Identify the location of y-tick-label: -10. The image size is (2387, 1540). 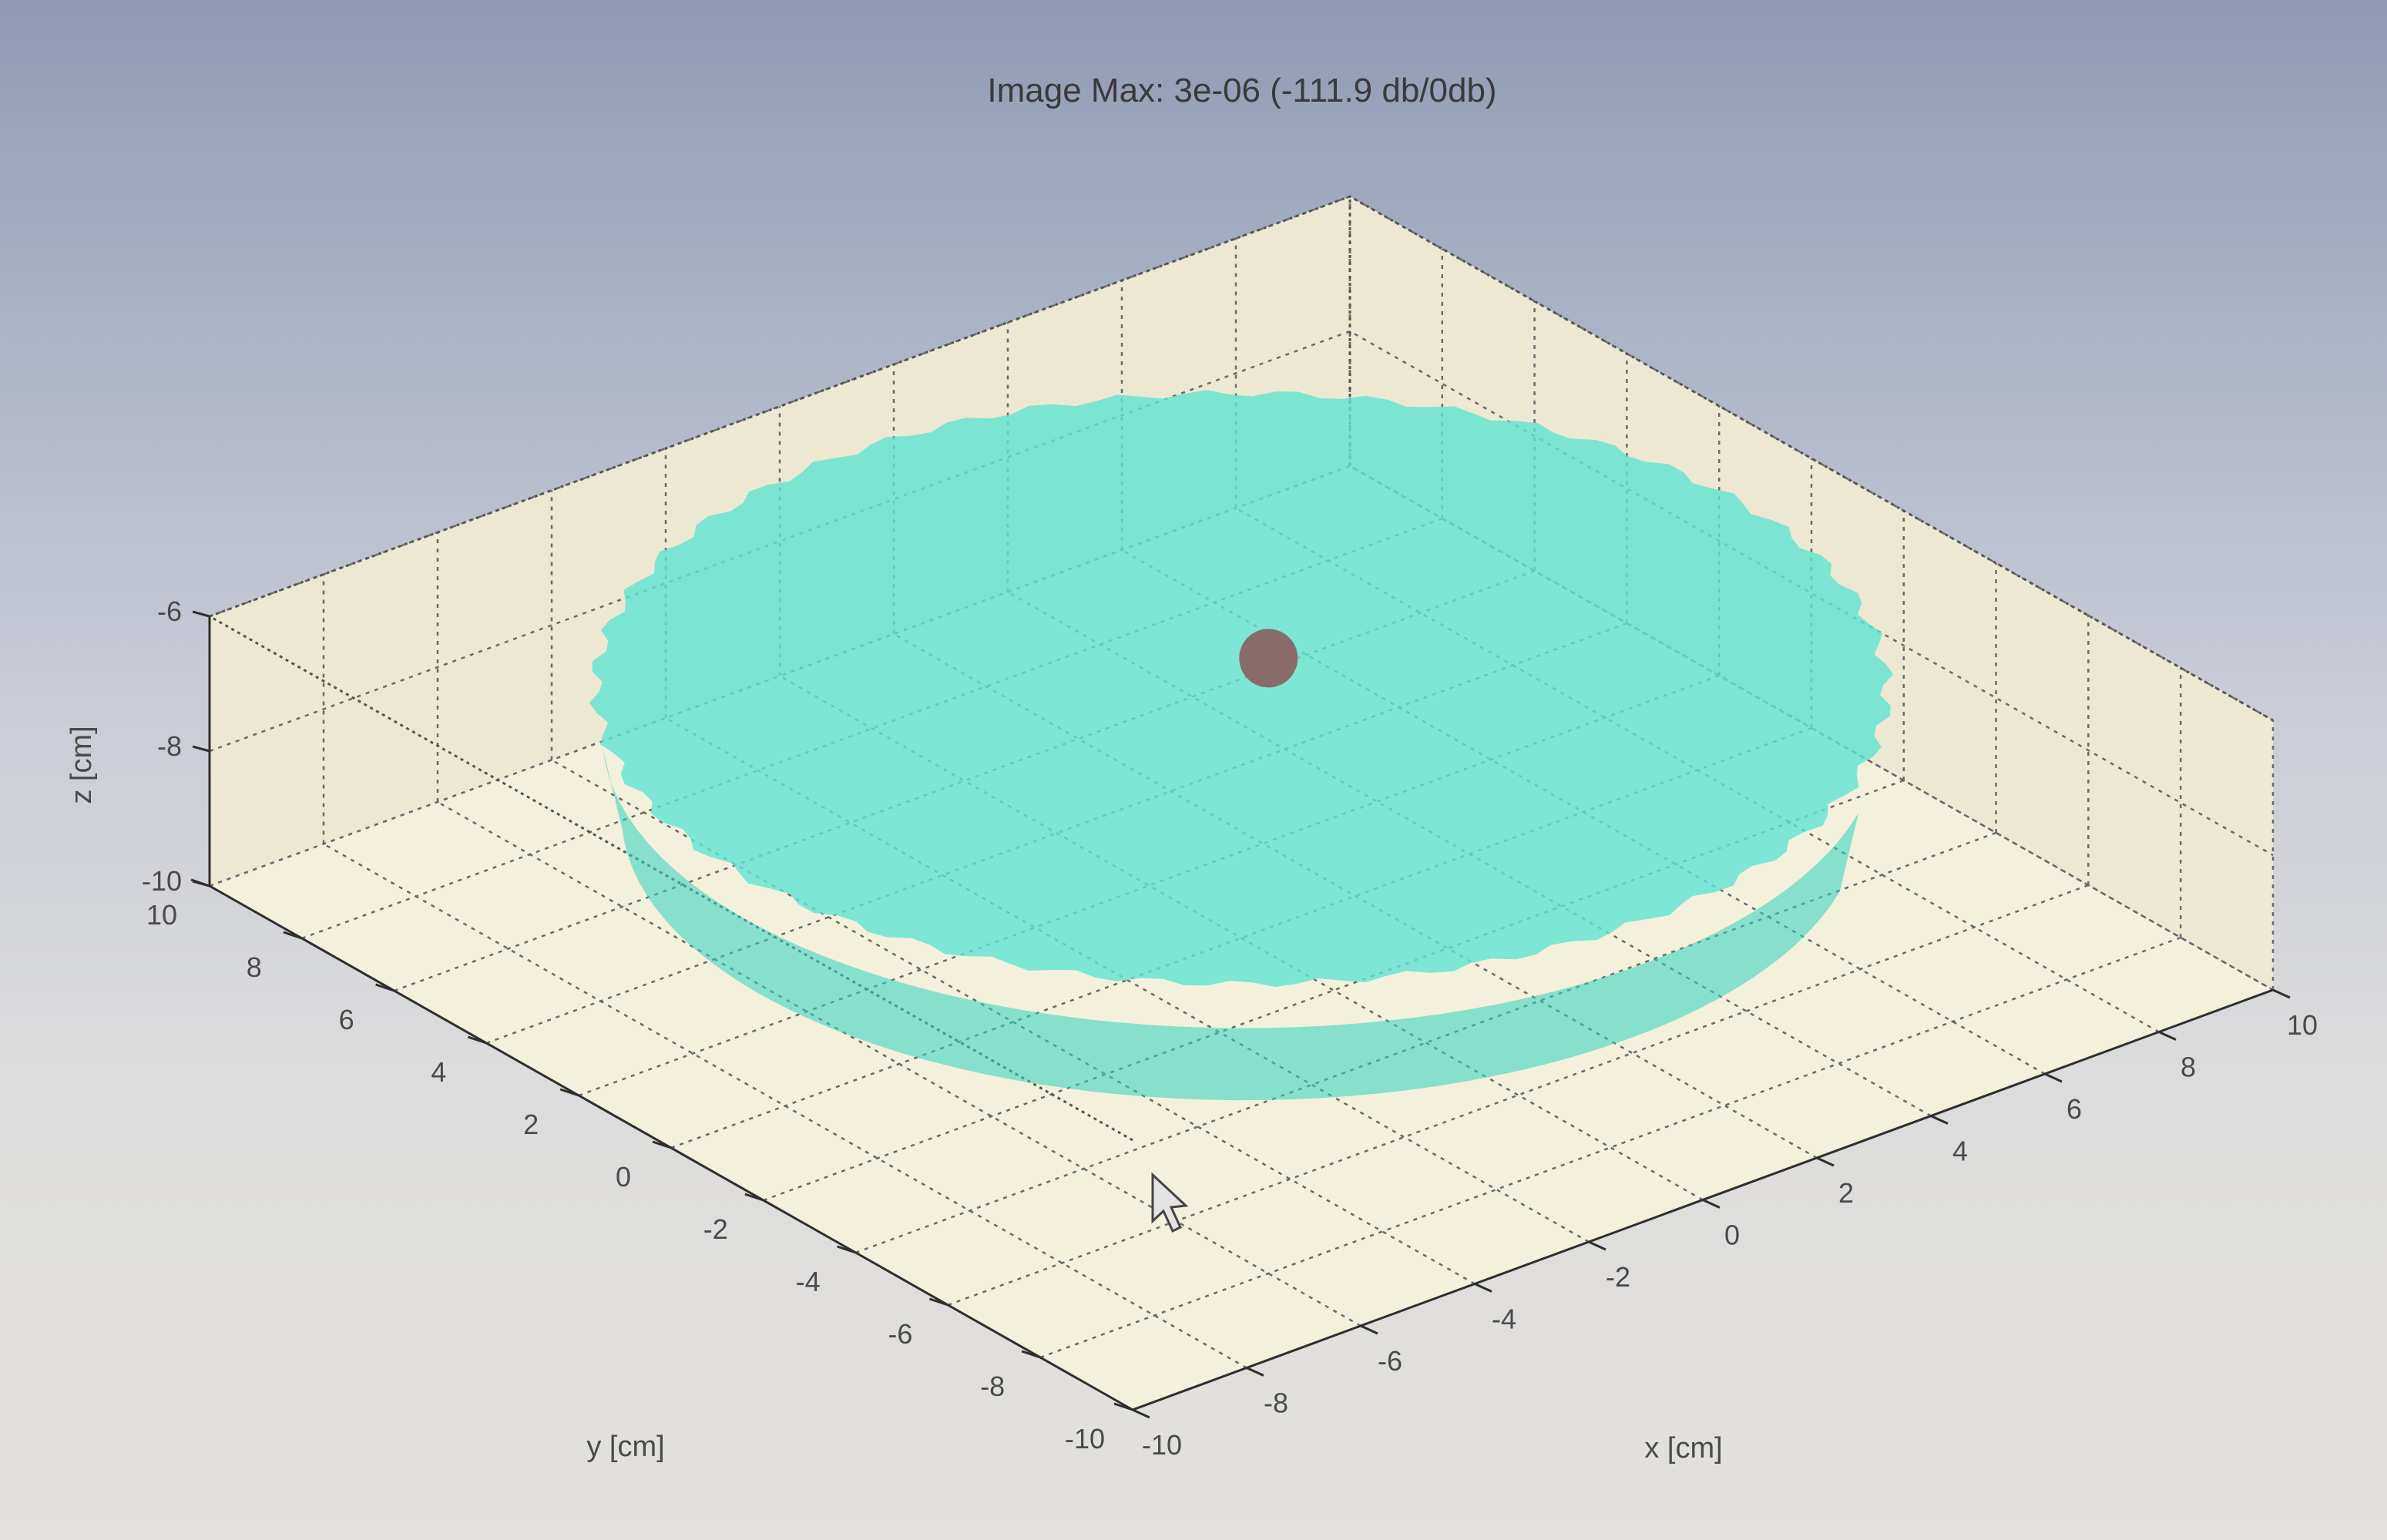
(1085, 1438).